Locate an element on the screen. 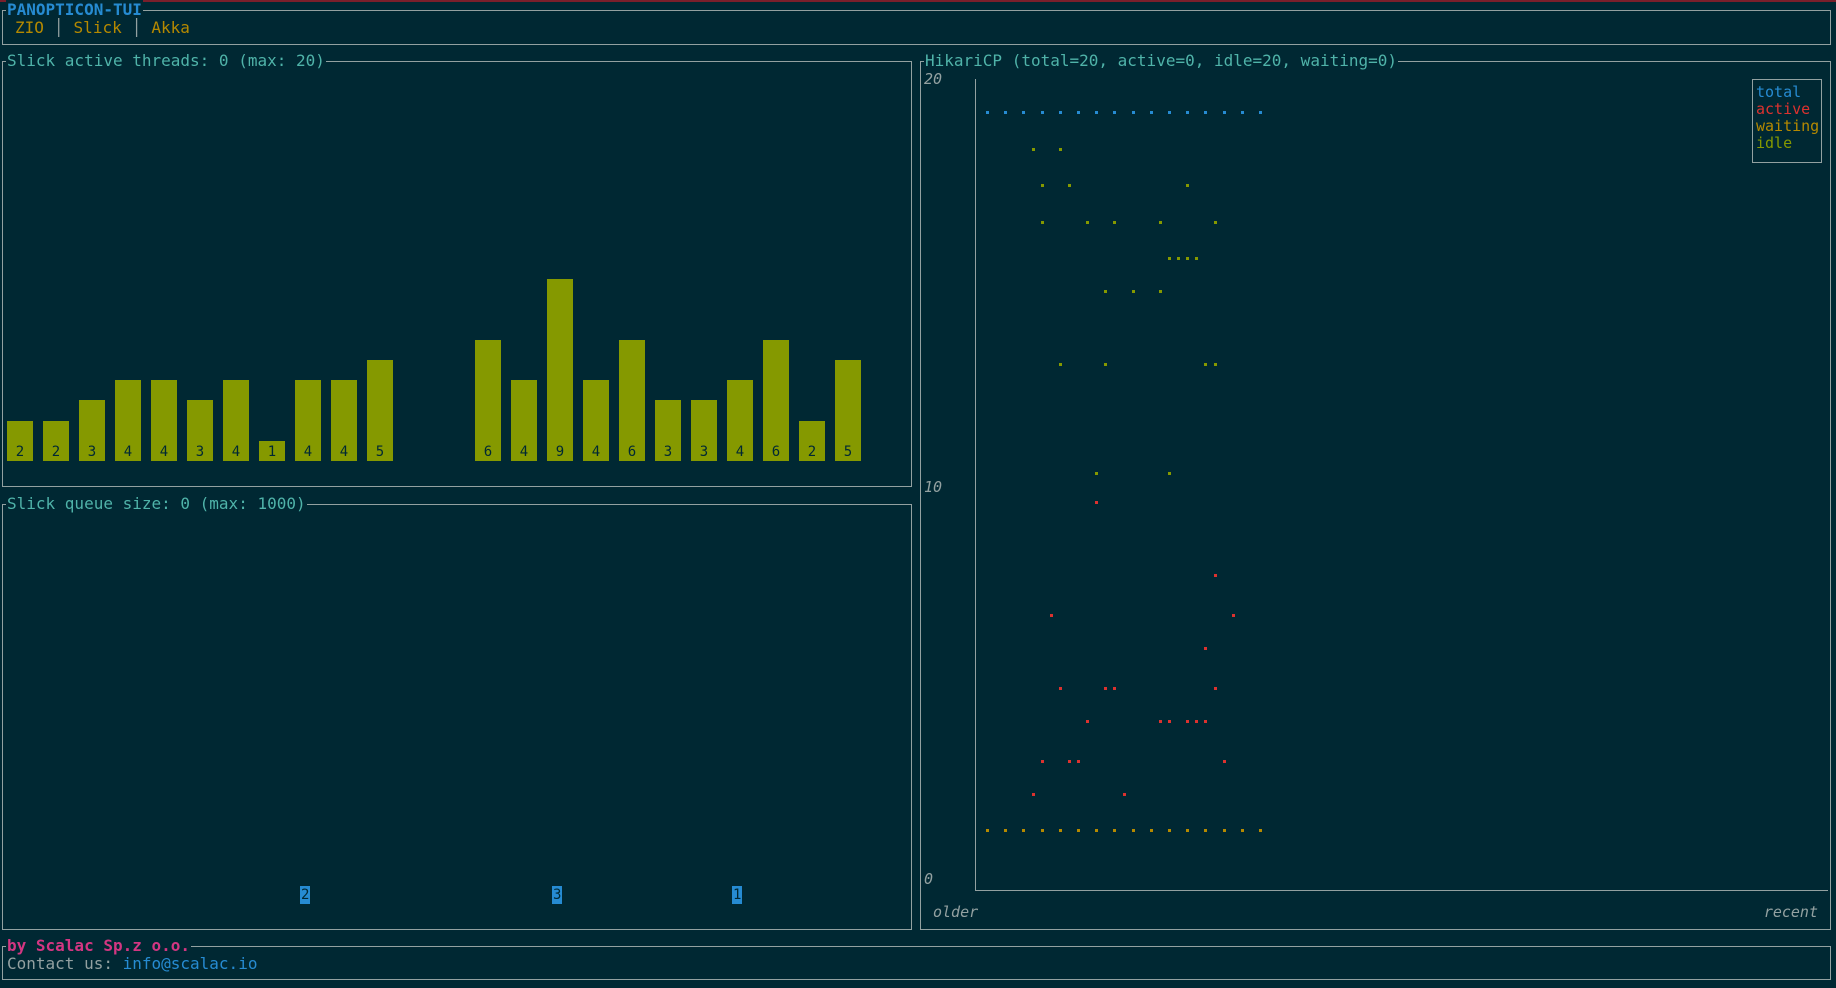 This screenshot has height=988, width=1836. x-label-older: older is located at coordinates (956, 912).